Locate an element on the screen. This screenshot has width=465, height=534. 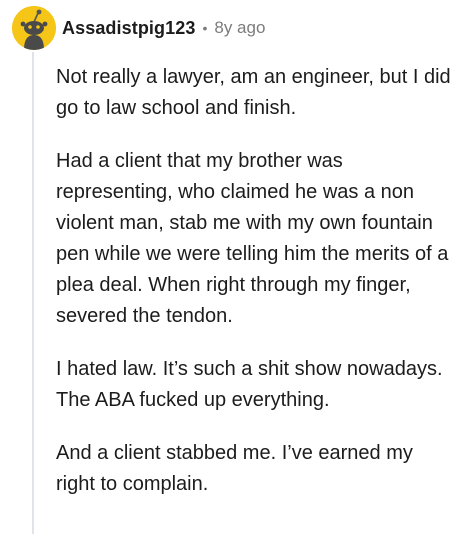
comment-header: Assadistpig123 • 8y ago is located at coordinates (138, 28).